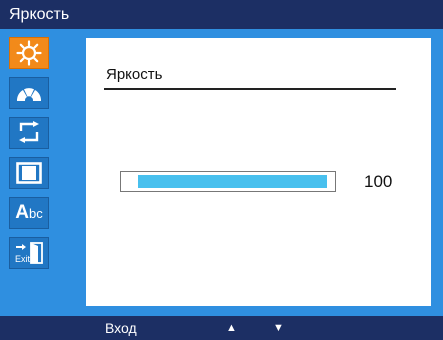 This screenshot has width=443, height=340. I want to click on screen-frame-icon, so click(29, 173).